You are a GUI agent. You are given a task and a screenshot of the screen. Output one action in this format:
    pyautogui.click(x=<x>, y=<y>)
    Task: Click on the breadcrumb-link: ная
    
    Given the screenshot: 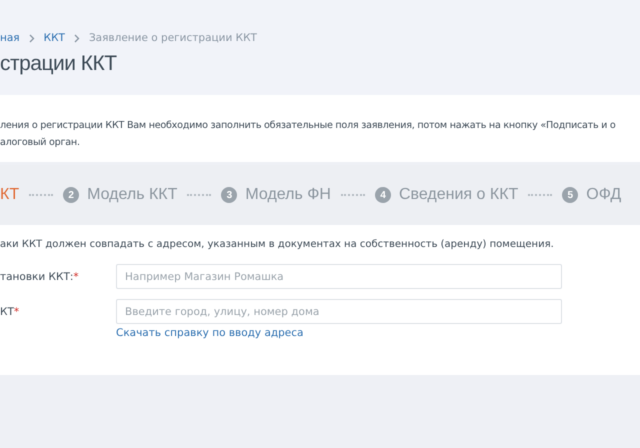 What is the action you would take?
    pyautogui.click(x=10, y=38)
    